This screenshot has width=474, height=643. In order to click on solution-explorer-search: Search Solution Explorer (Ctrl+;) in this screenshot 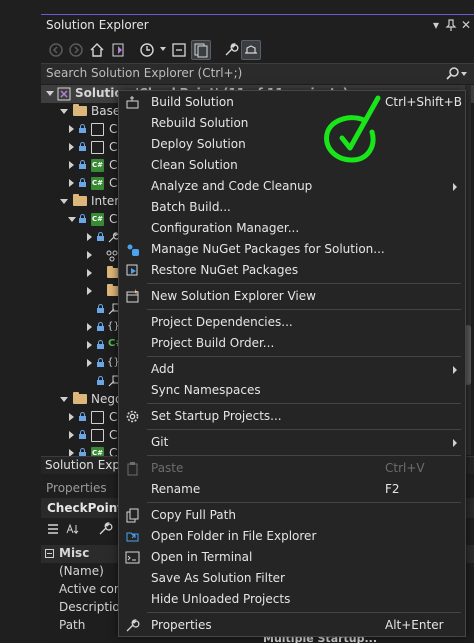, I will do `click(257, 74)`.